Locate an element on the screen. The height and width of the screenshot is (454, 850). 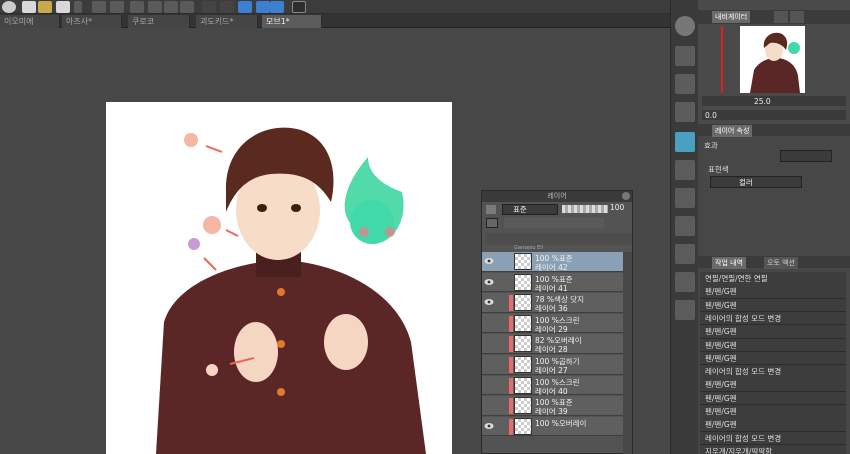
tab-info-icon is located at coordinates (797, 17).